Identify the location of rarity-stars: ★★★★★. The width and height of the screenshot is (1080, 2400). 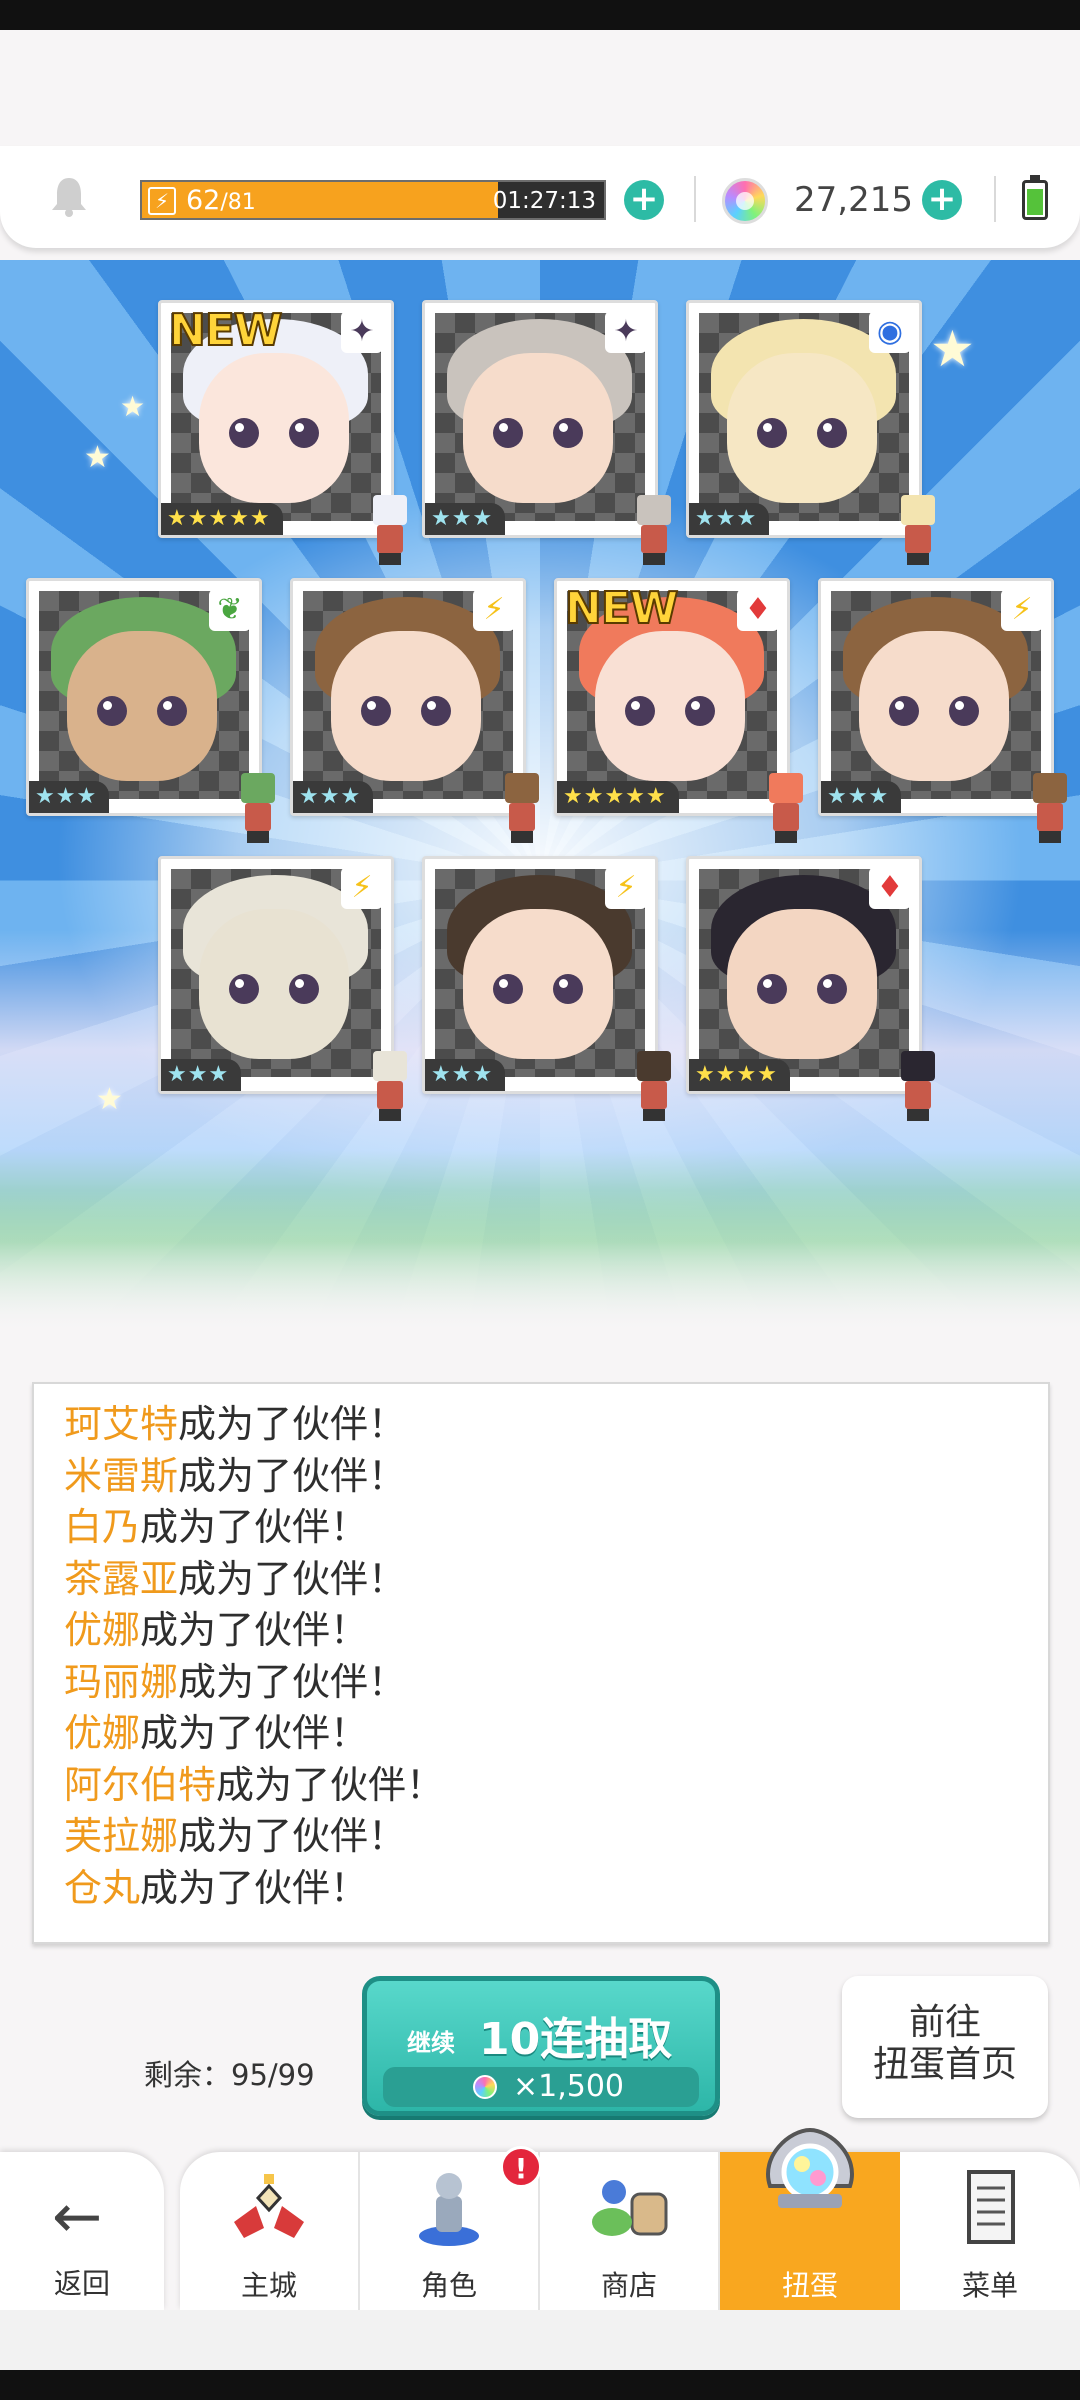
(222, 519).